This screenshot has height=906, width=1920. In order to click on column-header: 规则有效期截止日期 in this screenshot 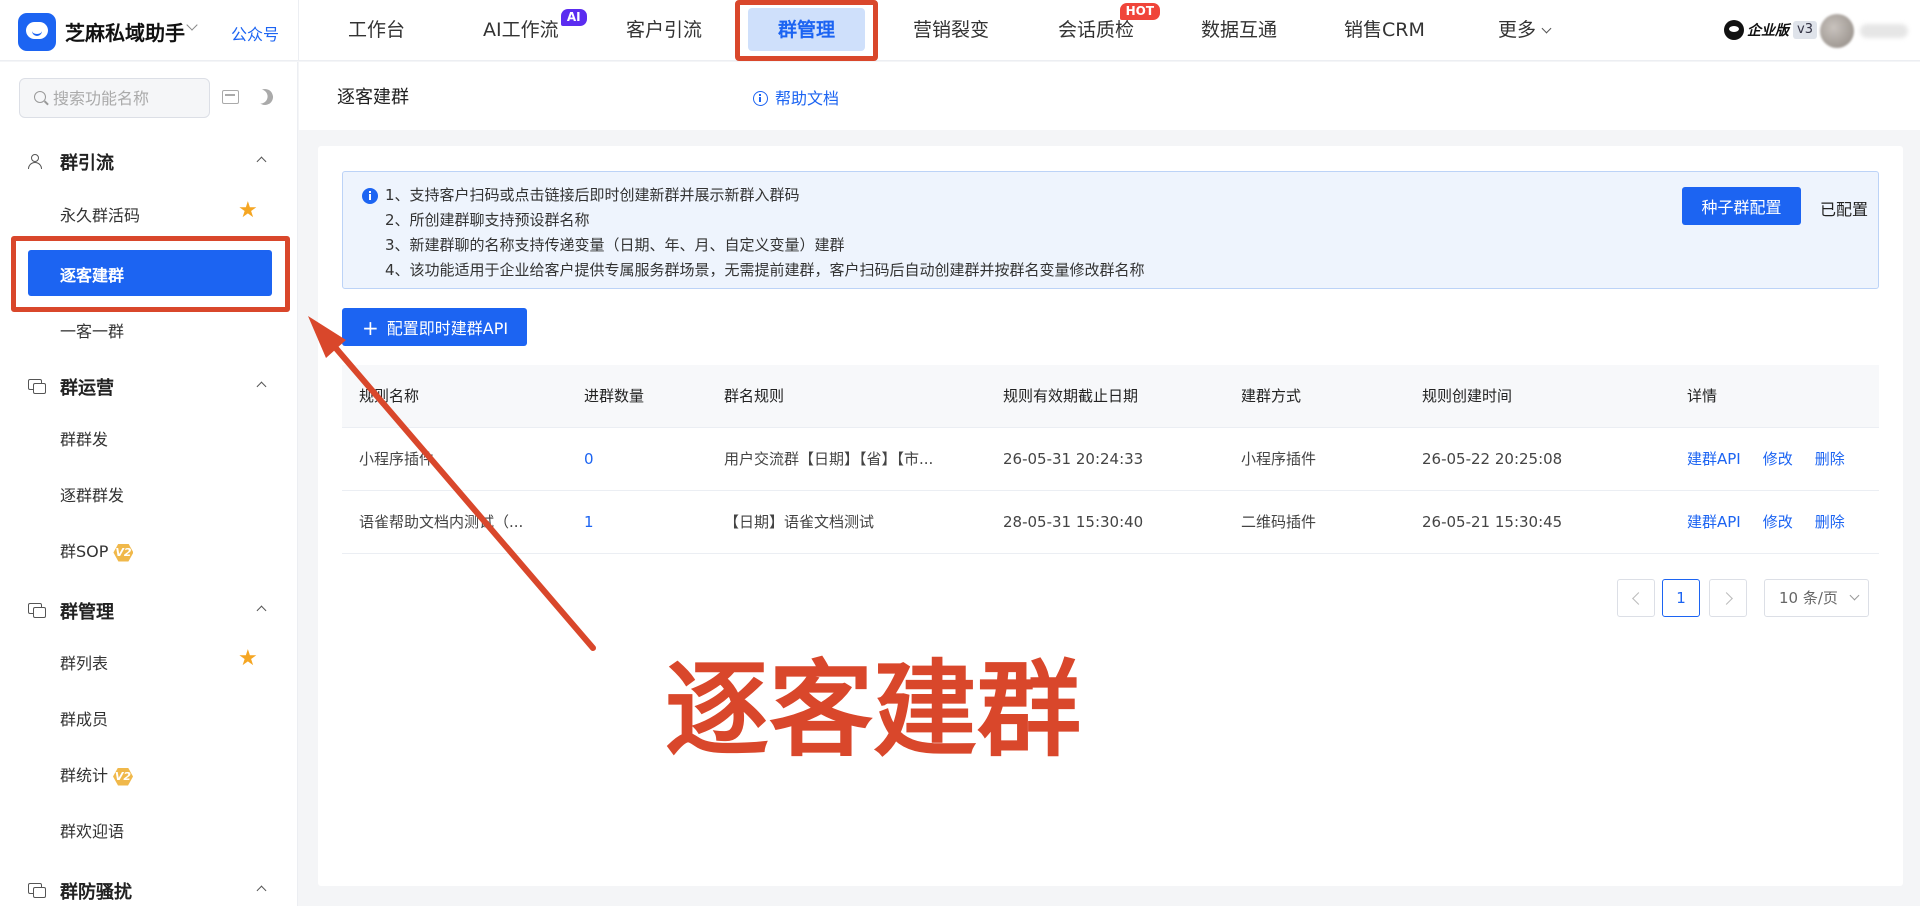, I will do `click(1071, 396)`.